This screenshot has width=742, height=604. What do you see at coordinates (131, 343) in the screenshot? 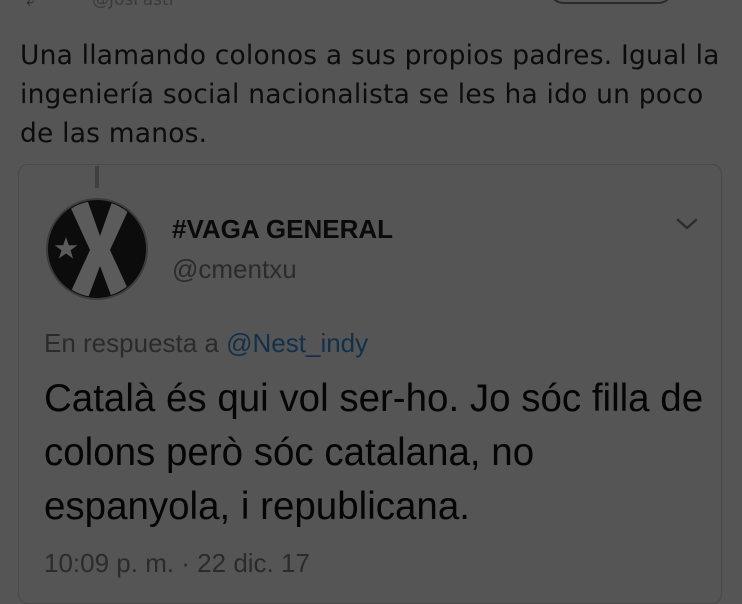
I see `reply-prefix: En respuesta a` at bounding box center [131, 343].